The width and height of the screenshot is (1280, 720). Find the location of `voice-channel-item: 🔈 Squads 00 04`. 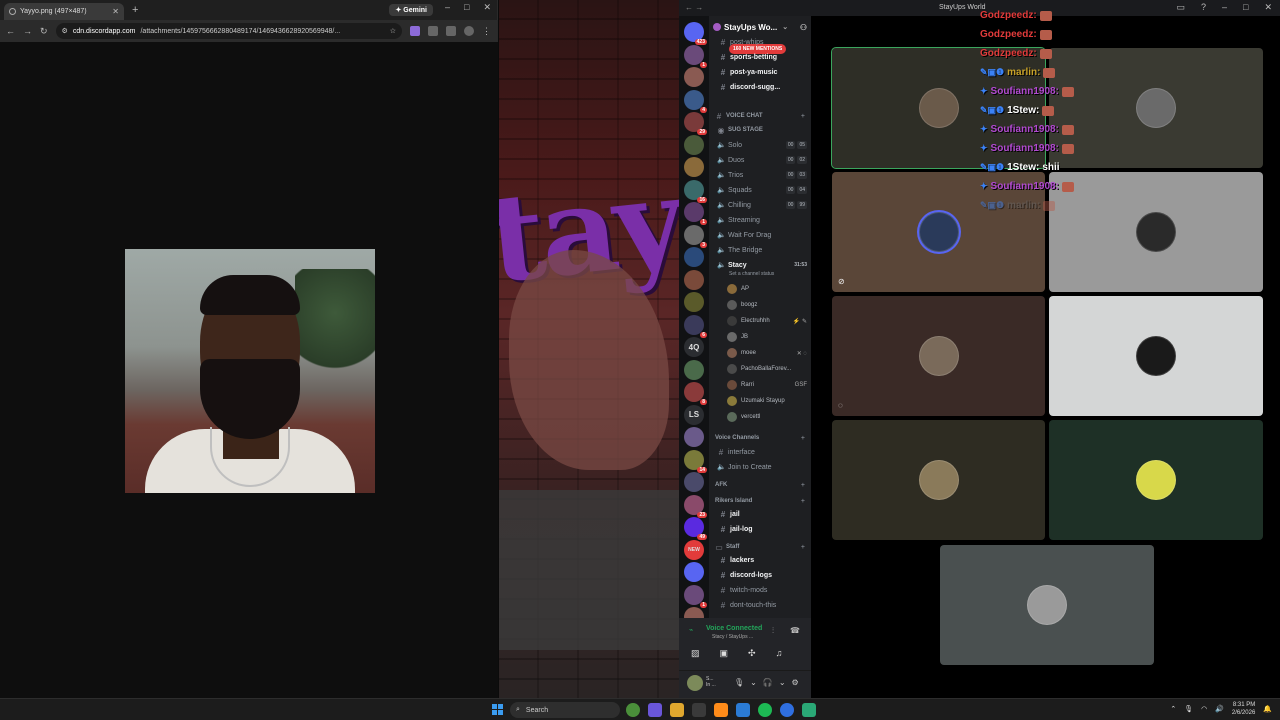

voice-channel-item: 🔈 Squads 00 04 is located at coordinates (760, 190).